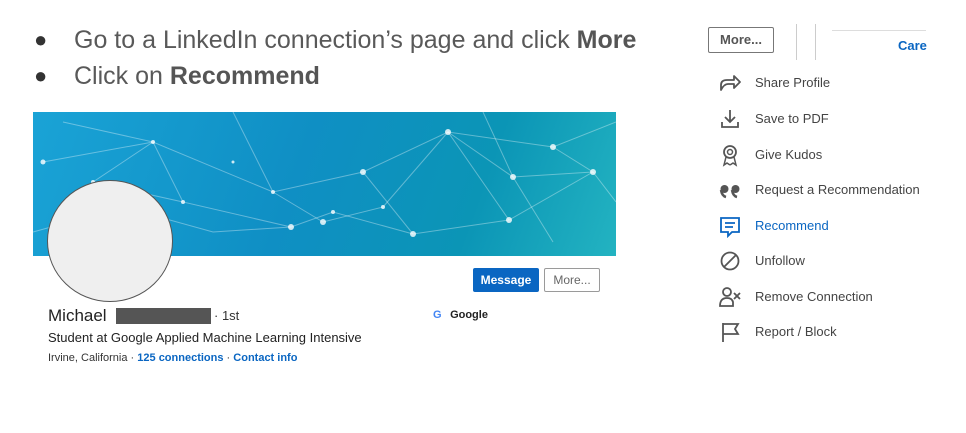 Image resolution: width=966 pixels, height=433 pixels. I want to click on menu-item-label: Remove Connection, so click(814, 296).